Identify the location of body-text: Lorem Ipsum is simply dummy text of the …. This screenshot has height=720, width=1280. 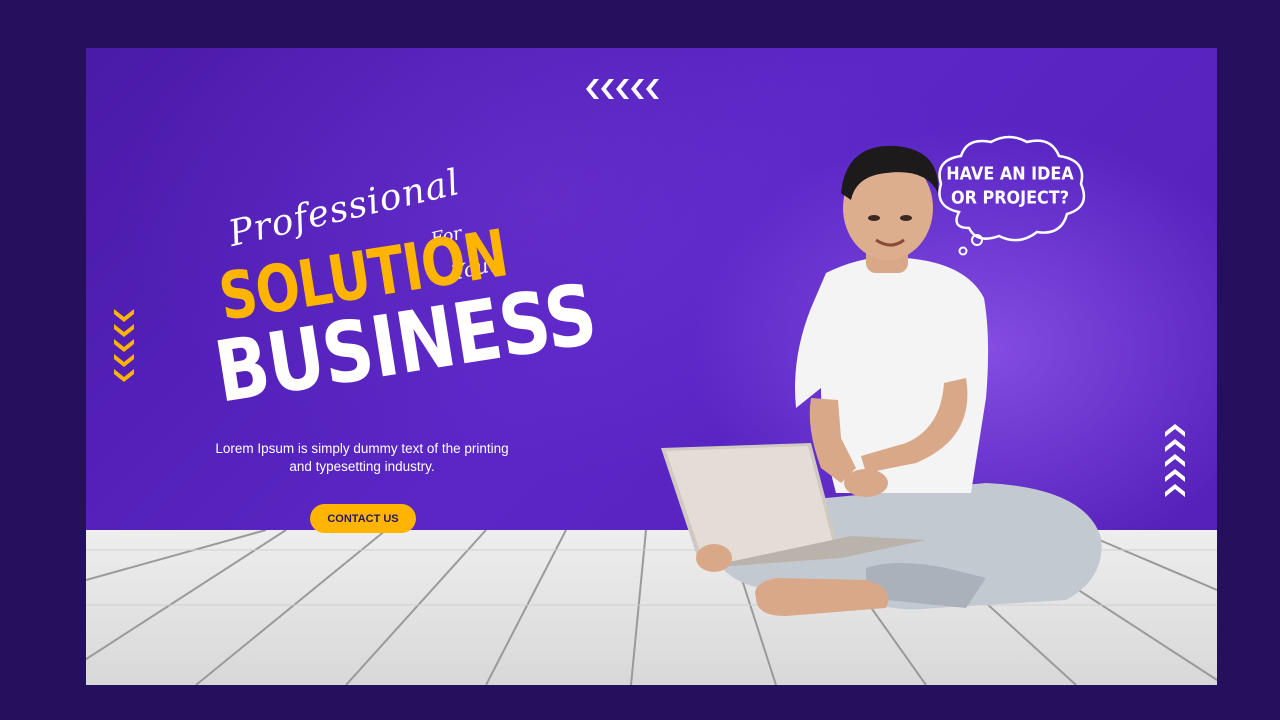
(362, 457).